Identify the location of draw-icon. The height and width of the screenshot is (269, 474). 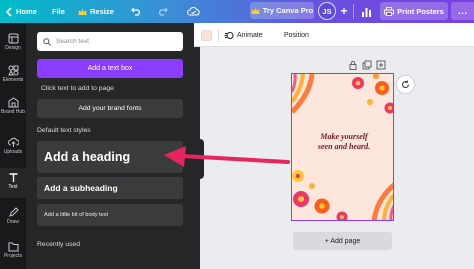
(13, 212).